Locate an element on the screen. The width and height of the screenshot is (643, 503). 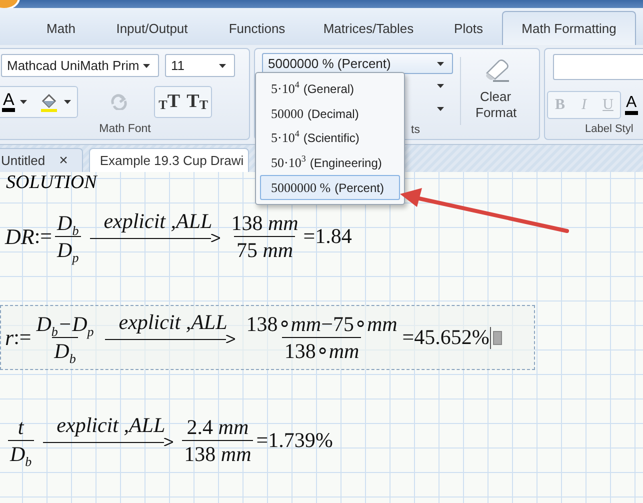
ribbon-tab: Math Formatting is located at coordinates (569, 28).